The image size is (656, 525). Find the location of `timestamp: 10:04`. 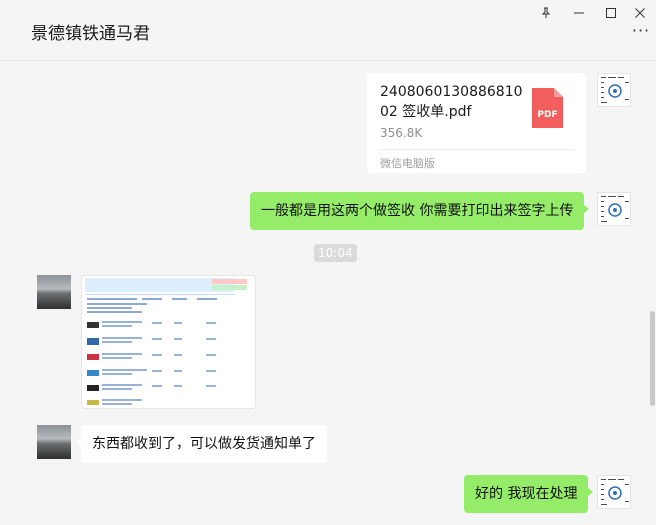

timestamp: 10:04 is located at coordinates (335, 253).